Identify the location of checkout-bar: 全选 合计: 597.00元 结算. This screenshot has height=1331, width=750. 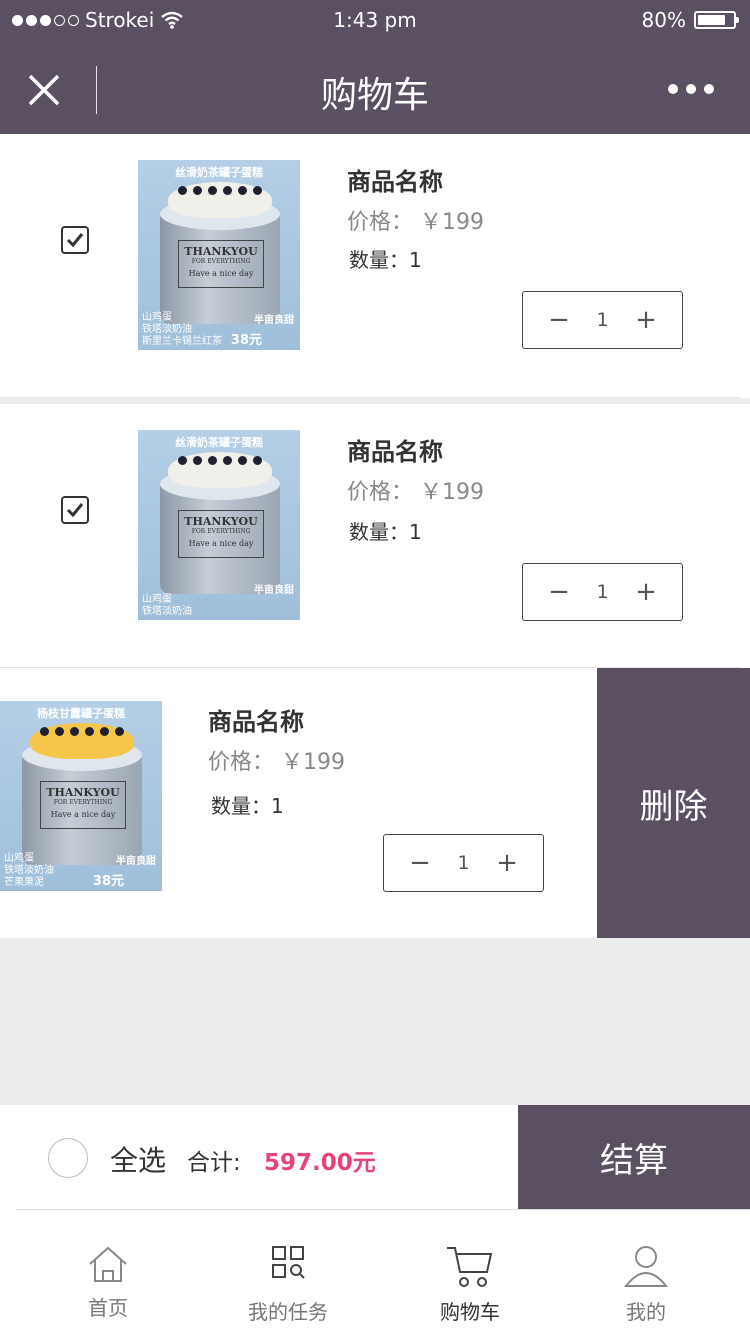
(375, 1157).